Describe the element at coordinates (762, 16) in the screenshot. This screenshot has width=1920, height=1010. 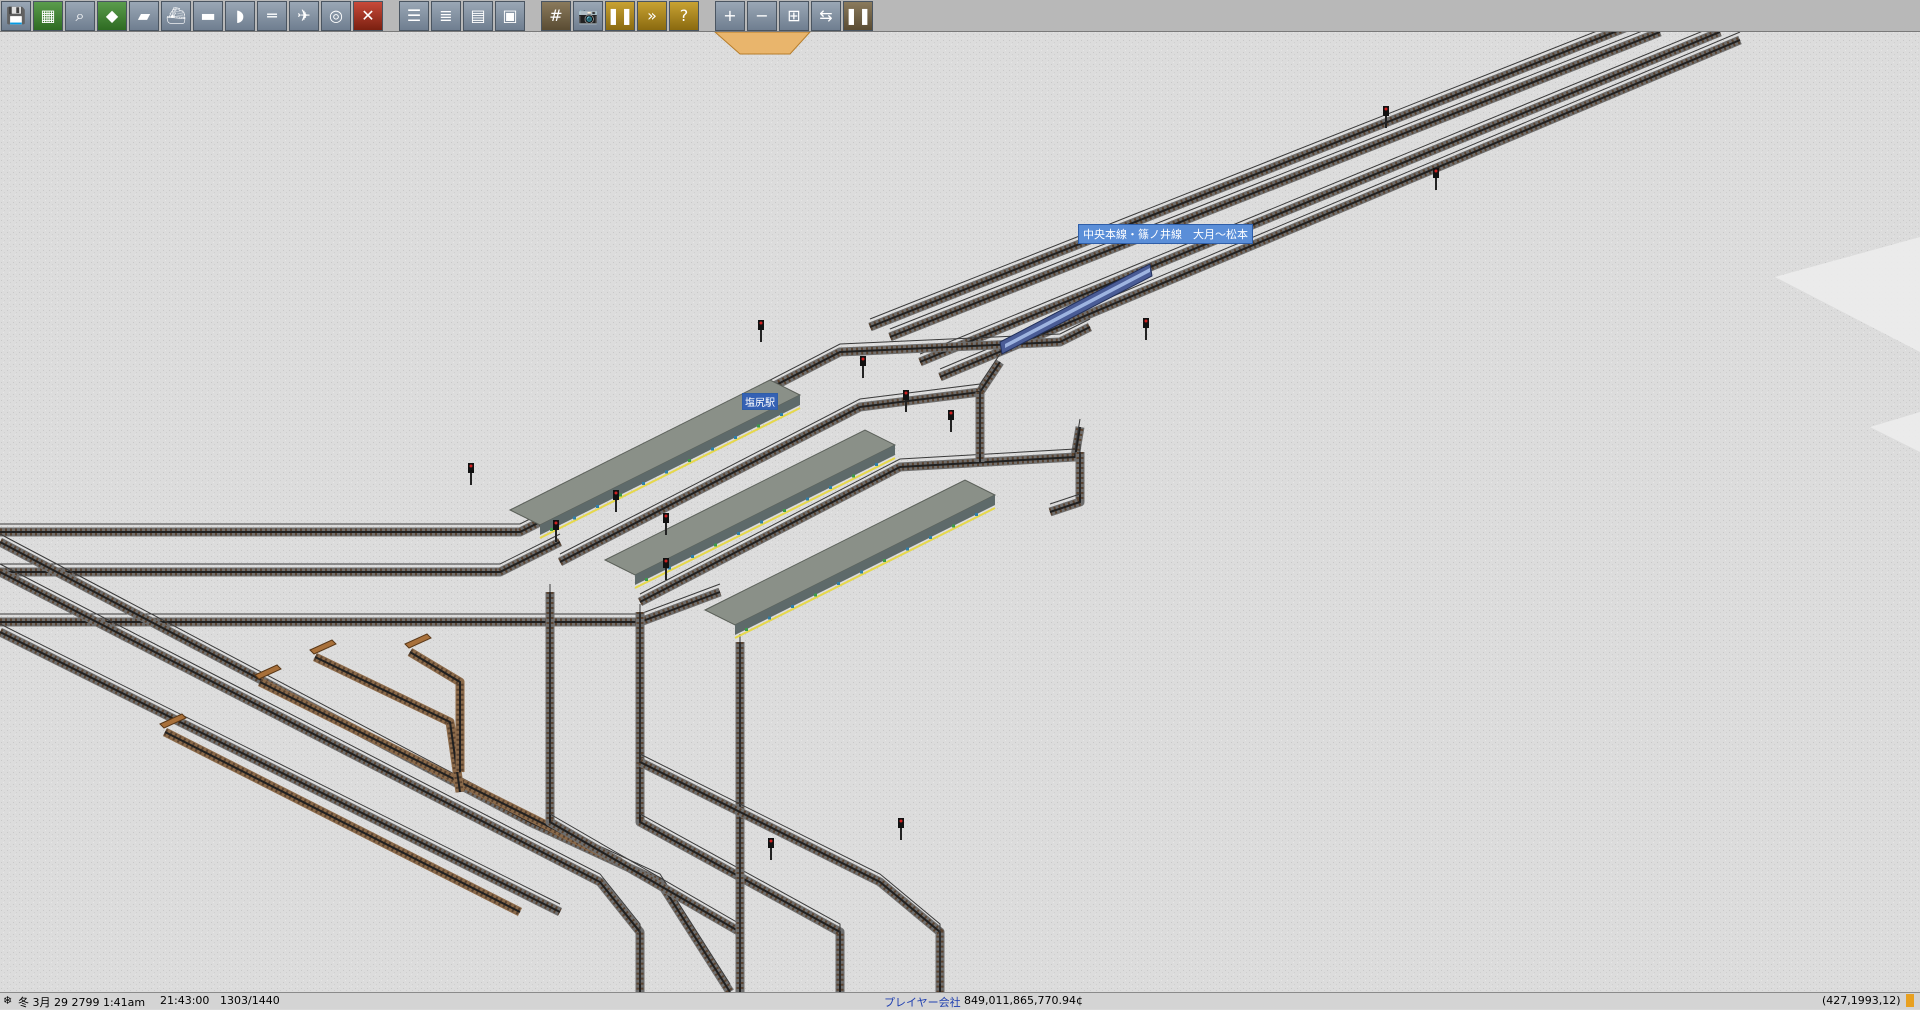
I see `zoom-out-icon: −` at that location.